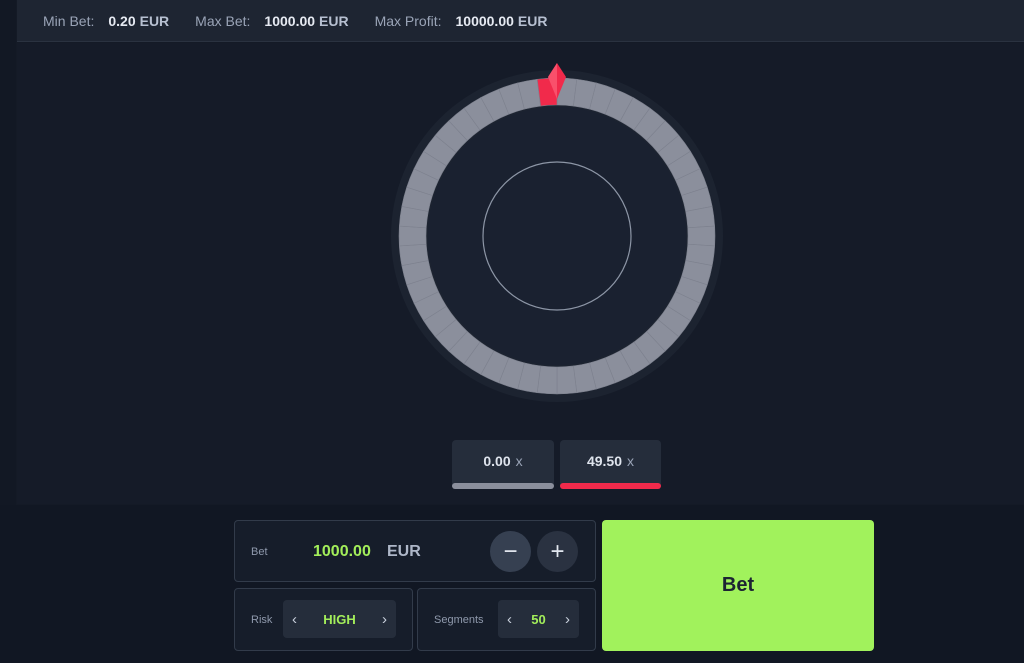  I want to click on risk-label: Risk, so click(262, 620).